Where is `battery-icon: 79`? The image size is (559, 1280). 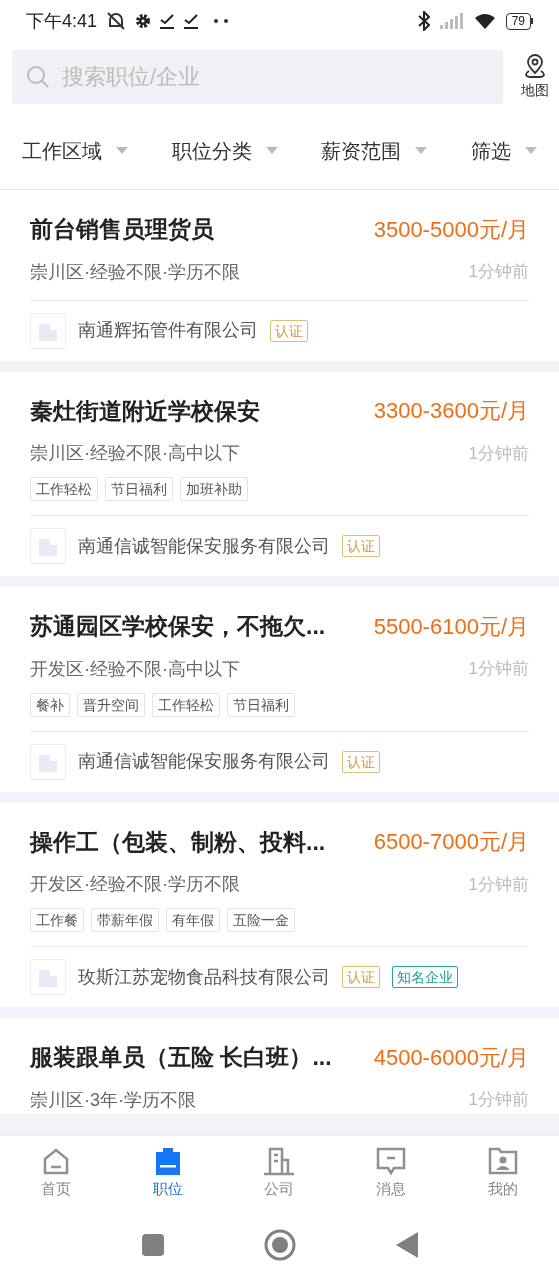
battery-icon: 79 is located at coordinates (519, 21).